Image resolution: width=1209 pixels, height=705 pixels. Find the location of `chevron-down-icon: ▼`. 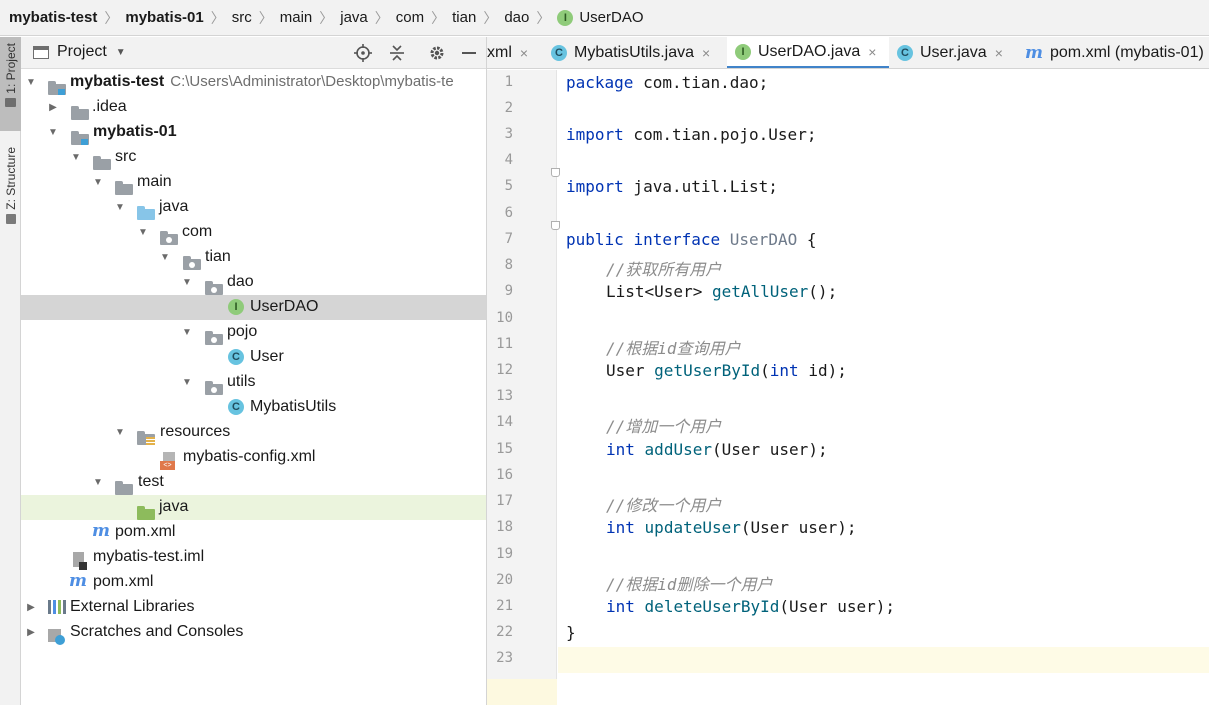

chevron-down-icon: ▼ is located at coordinates (120, 52).